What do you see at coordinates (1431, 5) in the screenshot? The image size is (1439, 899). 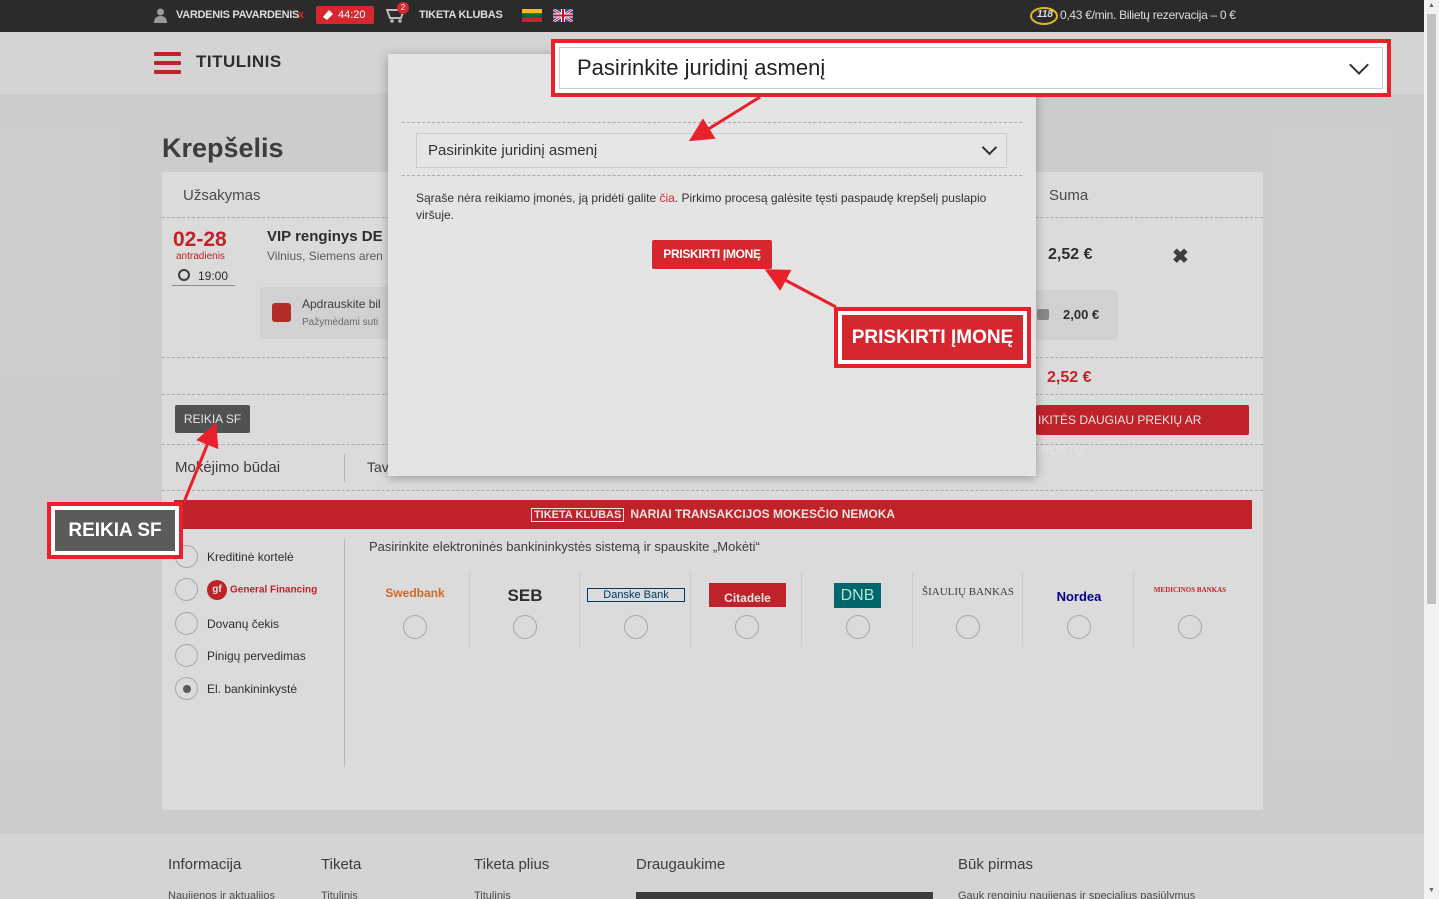 I see `scroll-up-icon: ▲` at bounding box center [1431, 5].